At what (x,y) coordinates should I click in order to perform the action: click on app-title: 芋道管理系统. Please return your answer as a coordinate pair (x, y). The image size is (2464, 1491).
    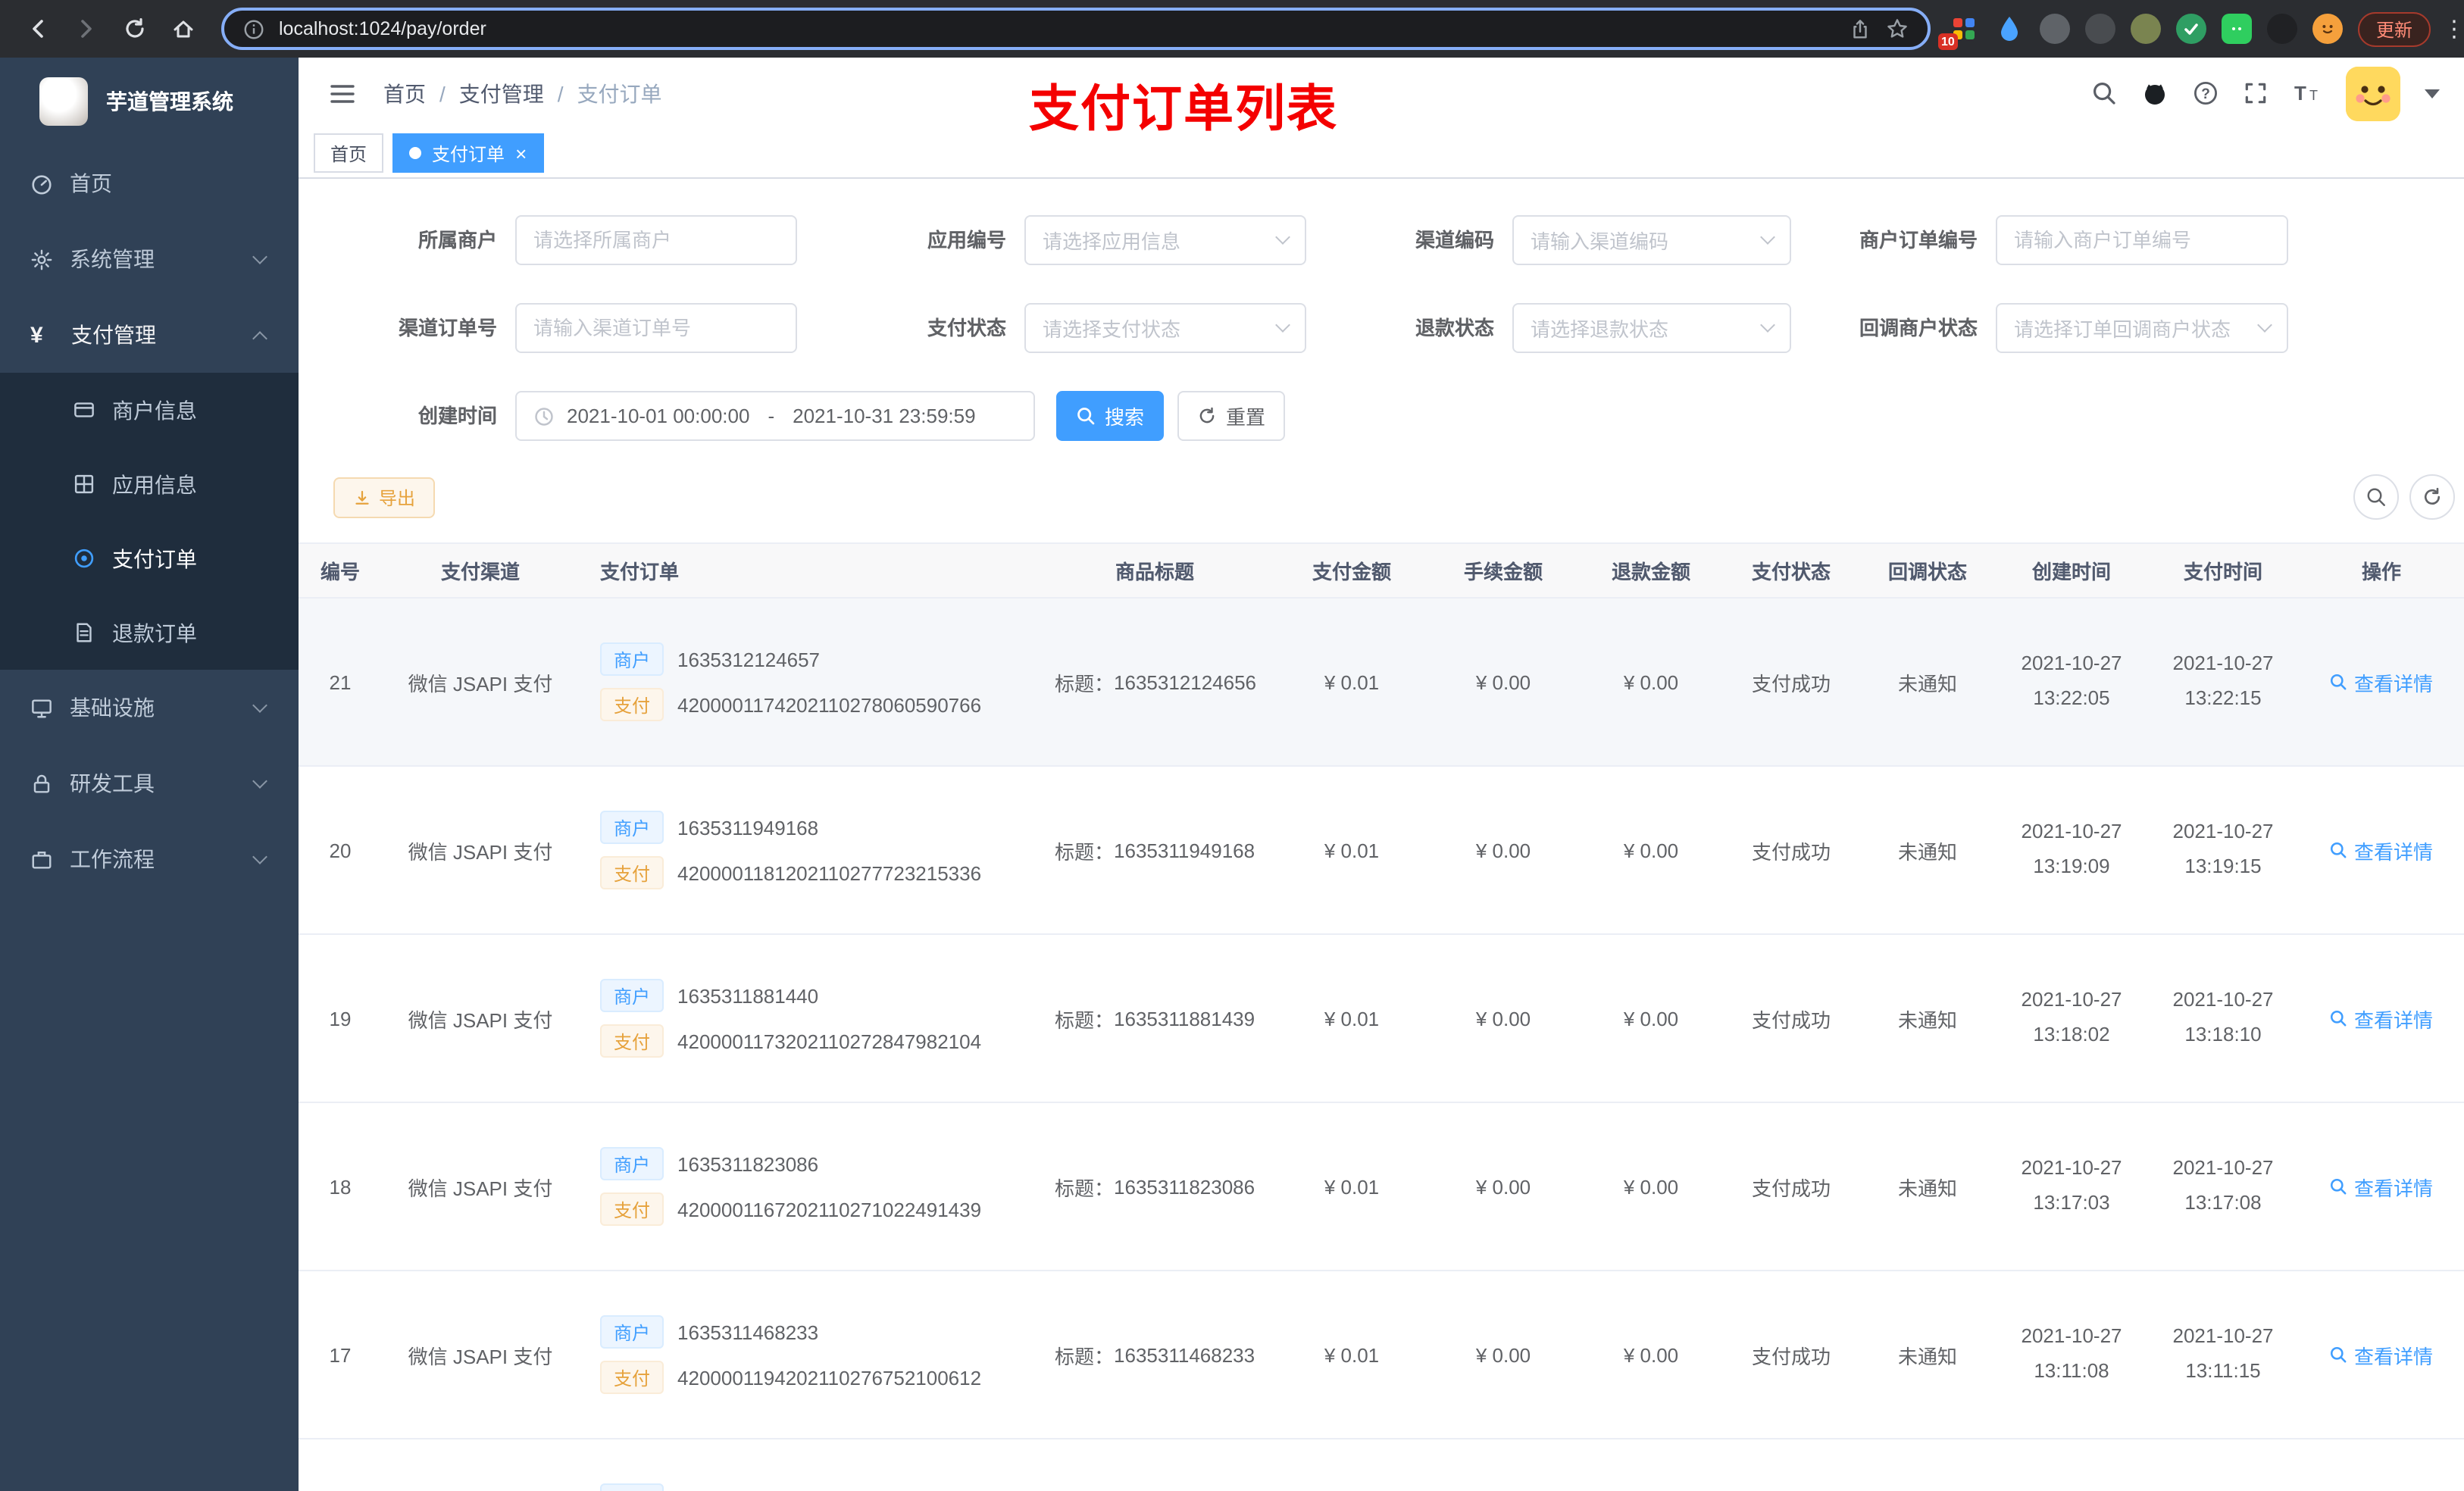
    Looking at the image, I should click on (169, 101).